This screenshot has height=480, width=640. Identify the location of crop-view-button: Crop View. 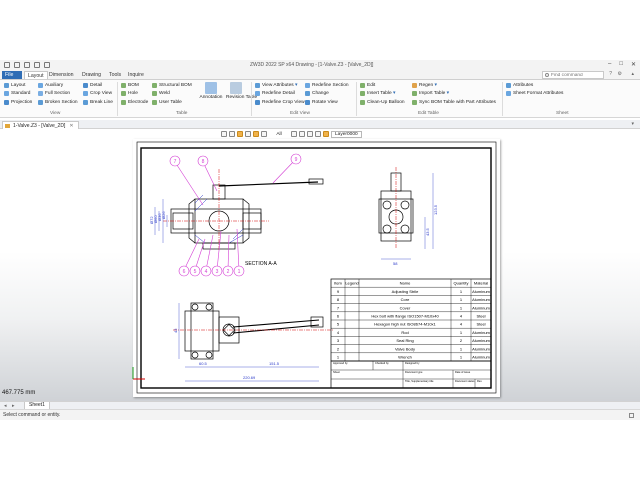
(97, 93).